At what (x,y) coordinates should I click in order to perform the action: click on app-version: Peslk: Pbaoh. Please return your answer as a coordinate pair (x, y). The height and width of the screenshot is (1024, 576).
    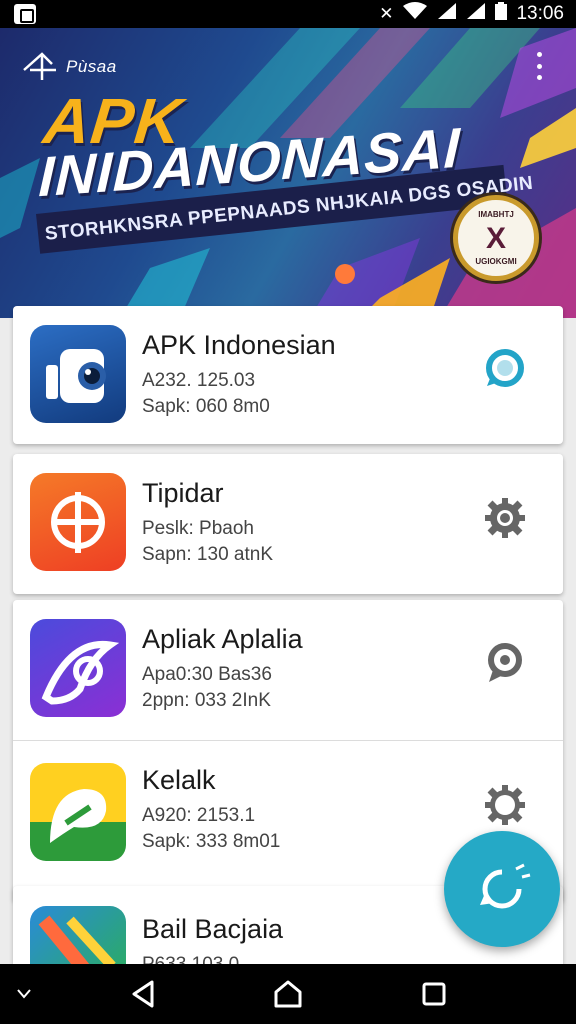
    Looking at the image, I should click on (198, 528).